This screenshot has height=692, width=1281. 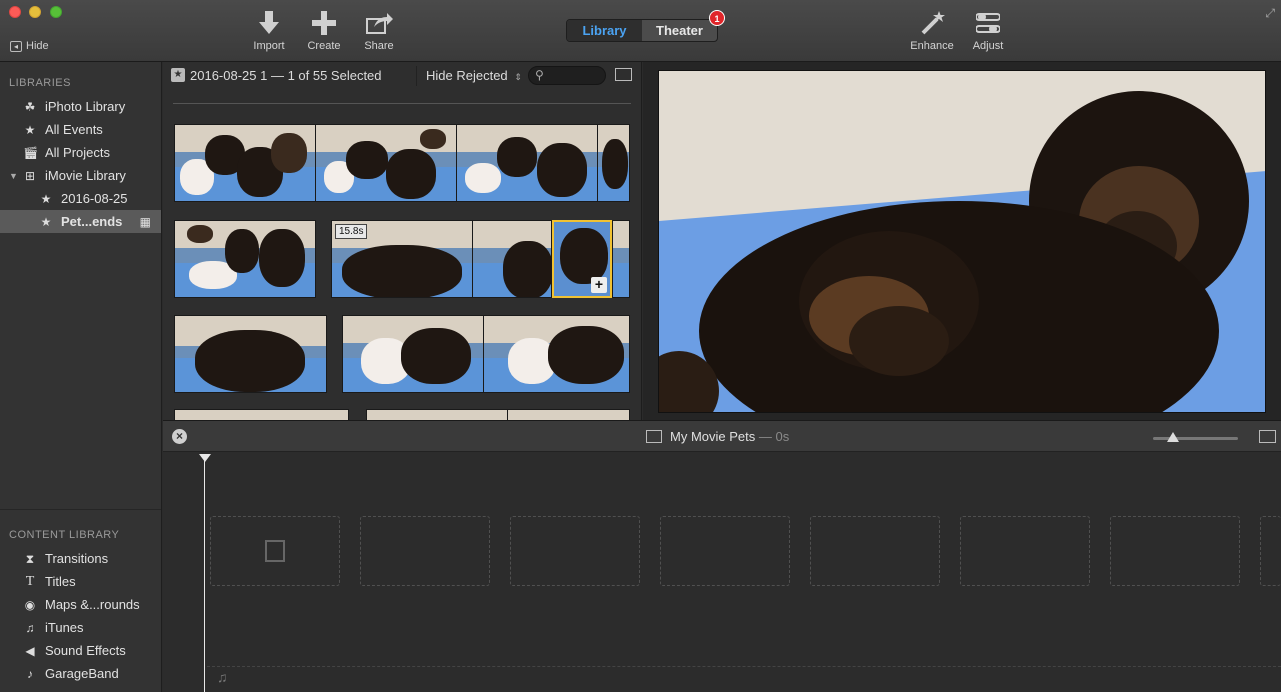 I want to click on sidebar-item-transitions: ⧗ Transitions, so click(x=80, y=558).